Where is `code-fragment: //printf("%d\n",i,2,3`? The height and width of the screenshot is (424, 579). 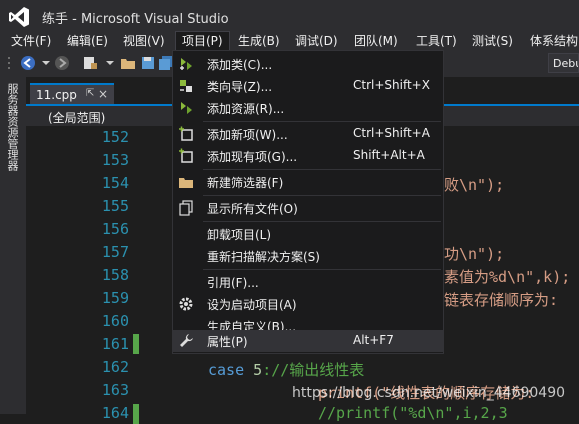 code-fragment: //printf("%d\n",i,2,3 is located at coordinates (413, 413).